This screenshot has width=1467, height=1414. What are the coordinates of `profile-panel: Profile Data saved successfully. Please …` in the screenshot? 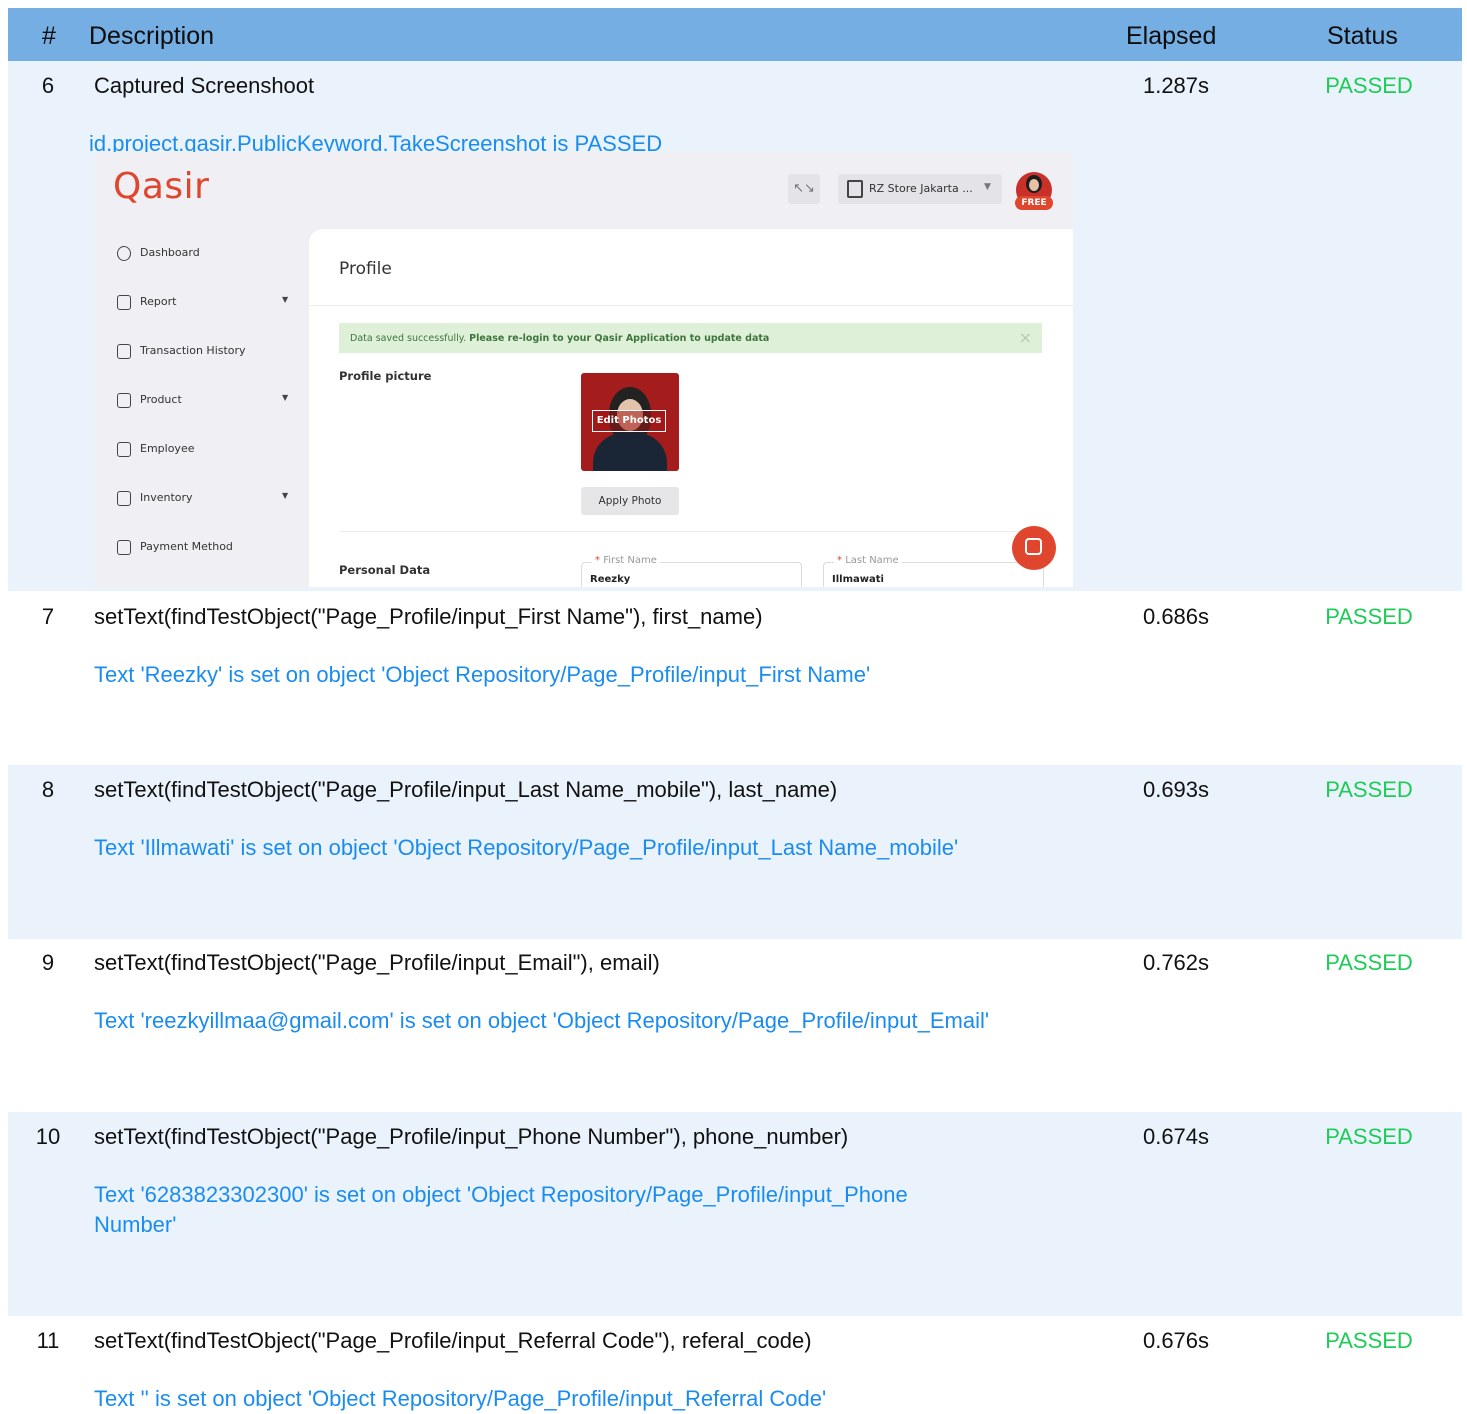 It's located at (691, 408).